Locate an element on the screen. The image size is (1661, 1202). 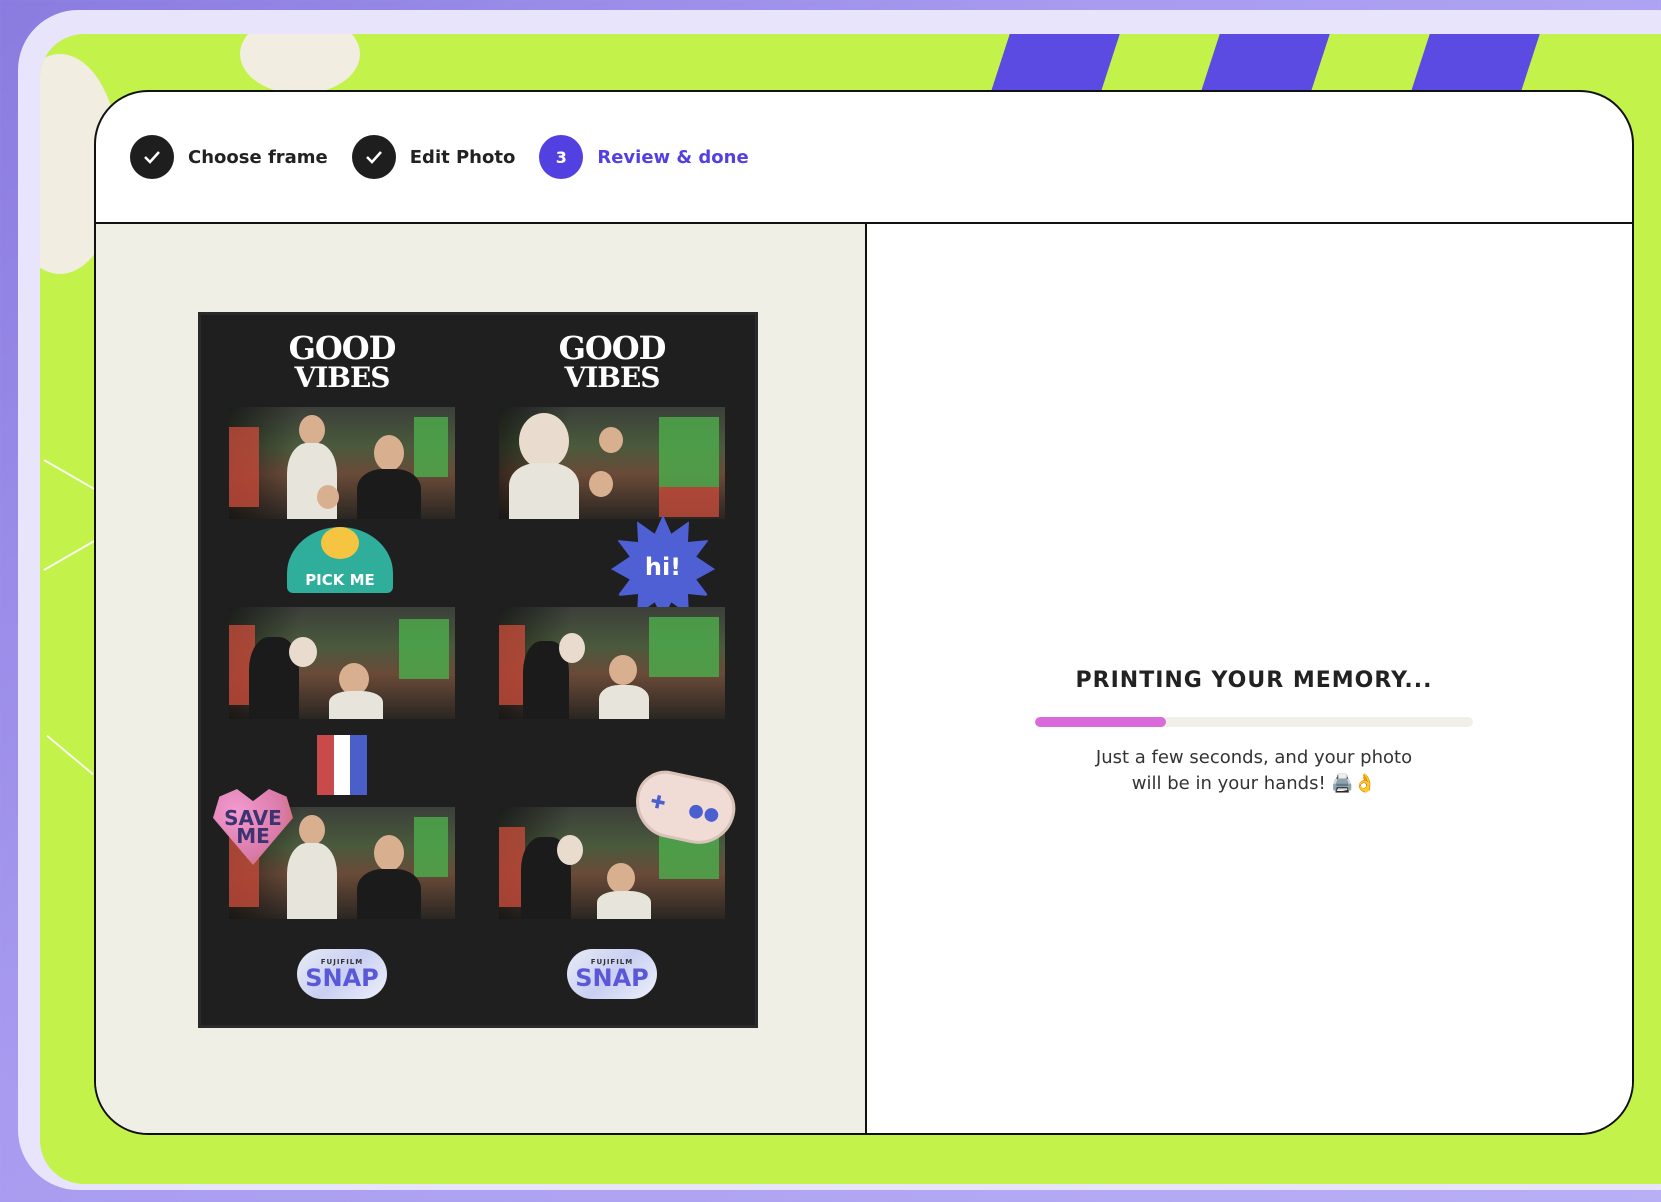
strip-column-right: GOOD VIBES hi! ✚ ●● FUJIFILM SNAP is located at coordinates (620, 670).